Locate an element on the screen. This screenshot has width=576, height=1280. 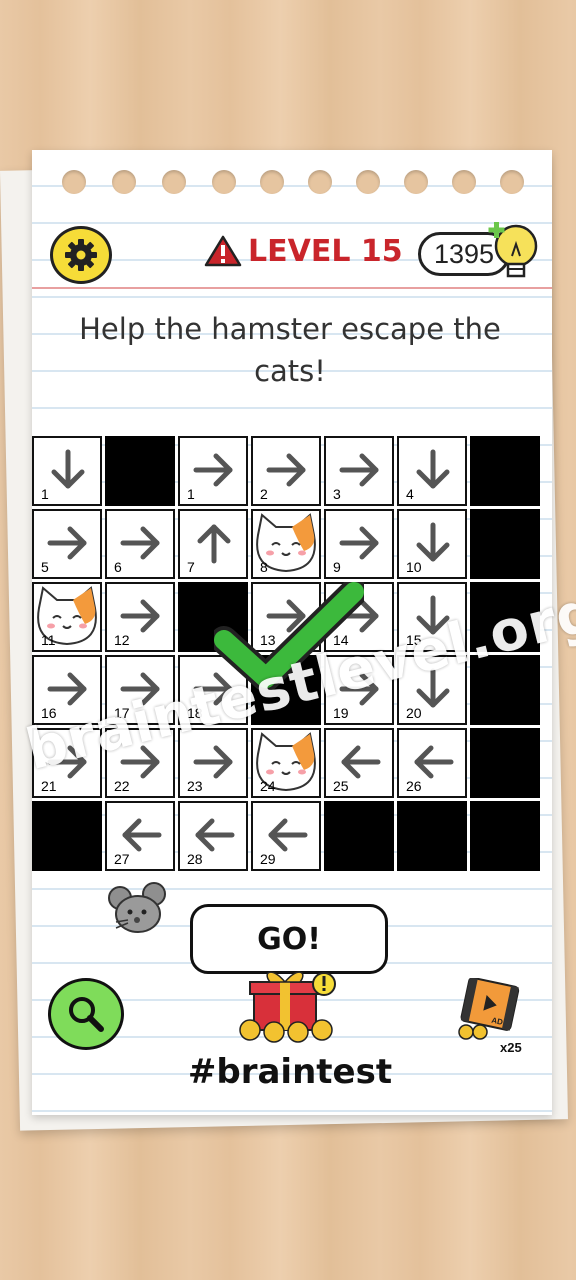
cell-number: 5 is located at coordinates (45, 567).